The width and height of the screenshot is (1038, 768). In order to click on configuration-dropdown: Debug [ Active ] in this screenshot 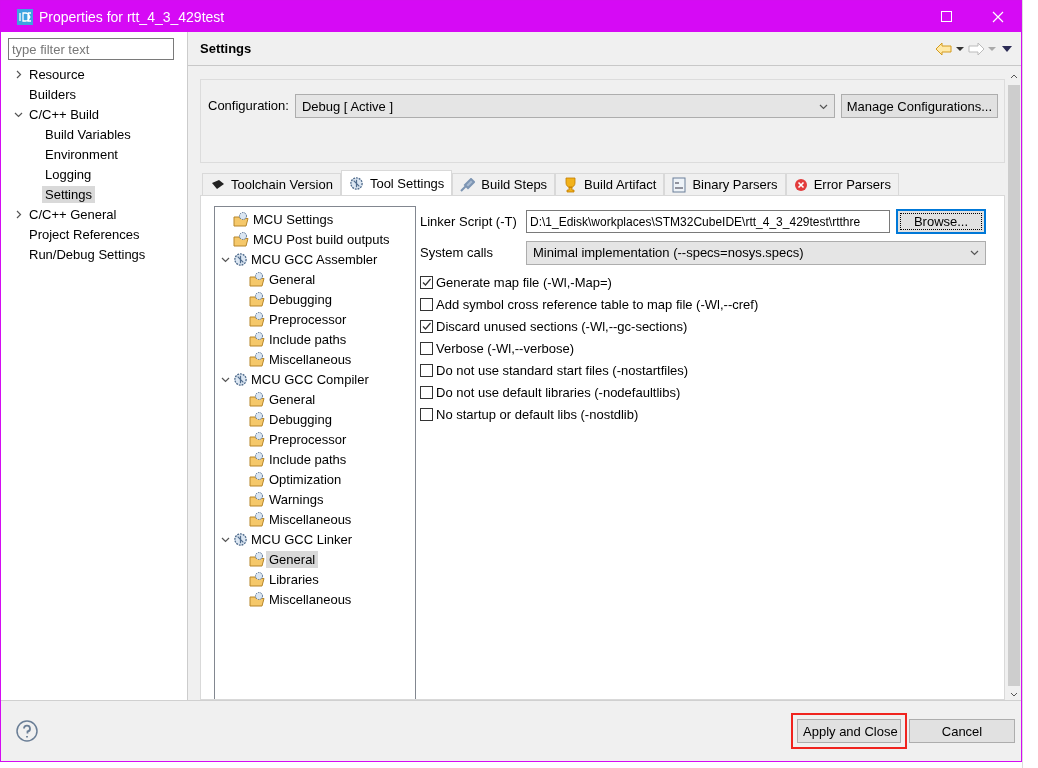, I will do `click(564, 106)`.